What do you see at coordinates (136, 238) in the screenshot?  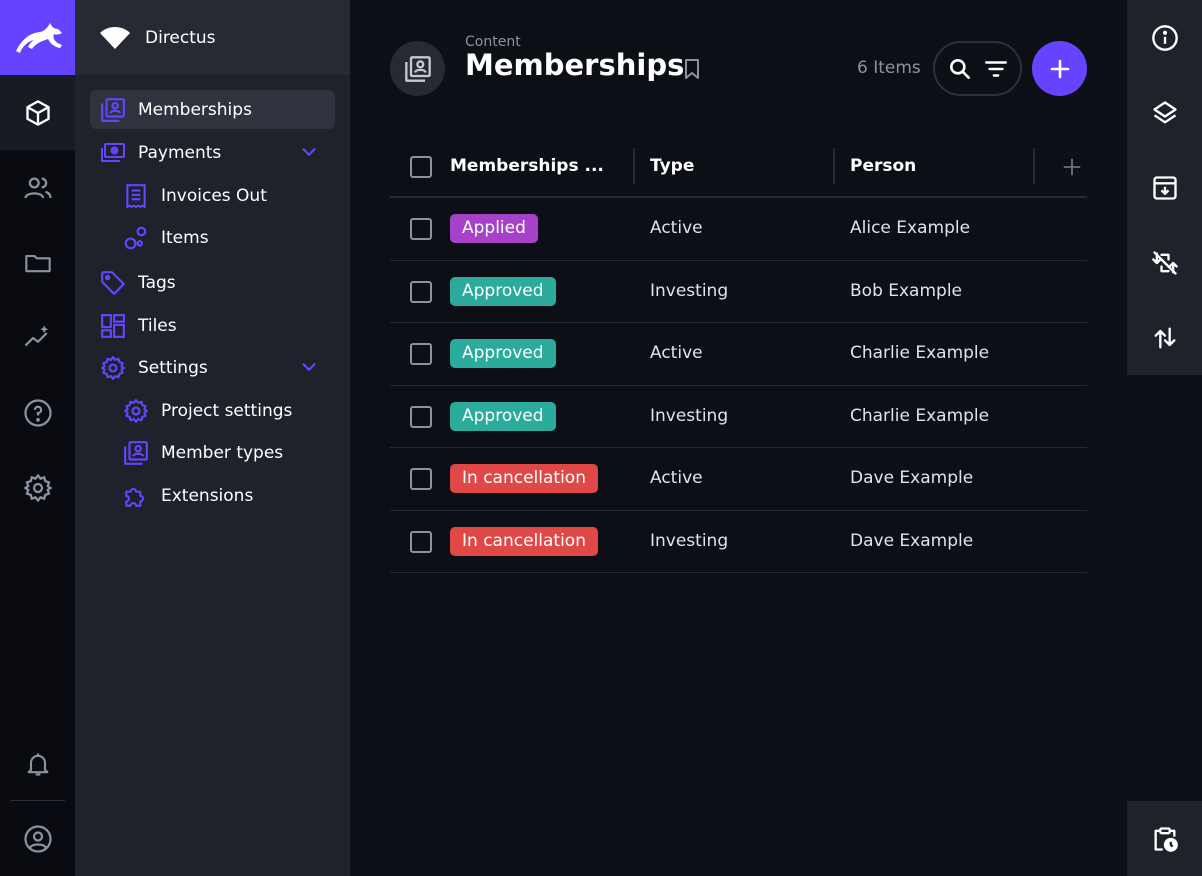 I see `items-bubbles-icon` at bounding box center [136, 238].